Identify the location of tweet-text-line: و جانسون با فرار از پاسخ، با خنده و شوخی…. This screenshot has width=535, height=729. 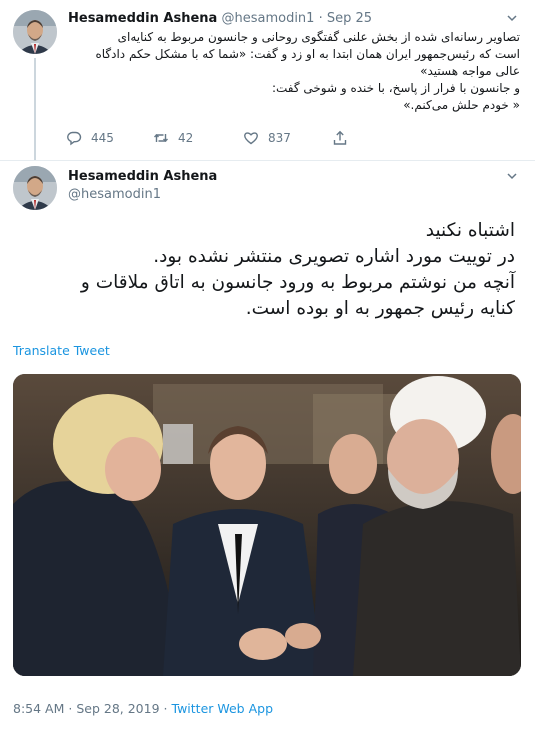
(395, 88).